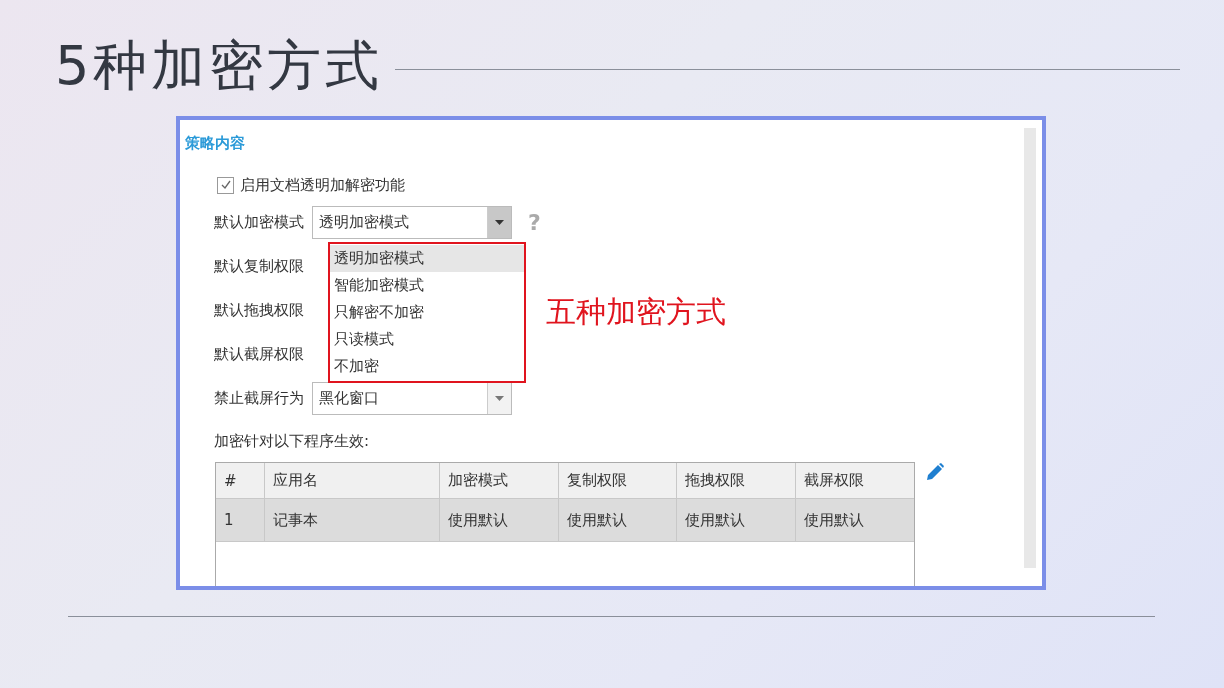 Image resolution: width=1224 pixels, height=688 pixels. Describe the element at coordinates (352, 480) in the screenshot. I see `column-header: 应用名` at that location.